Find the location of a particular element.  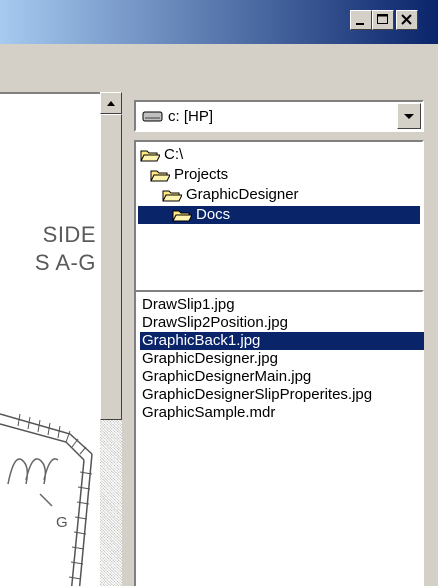

title-bar is located at coordinates (219, 22).